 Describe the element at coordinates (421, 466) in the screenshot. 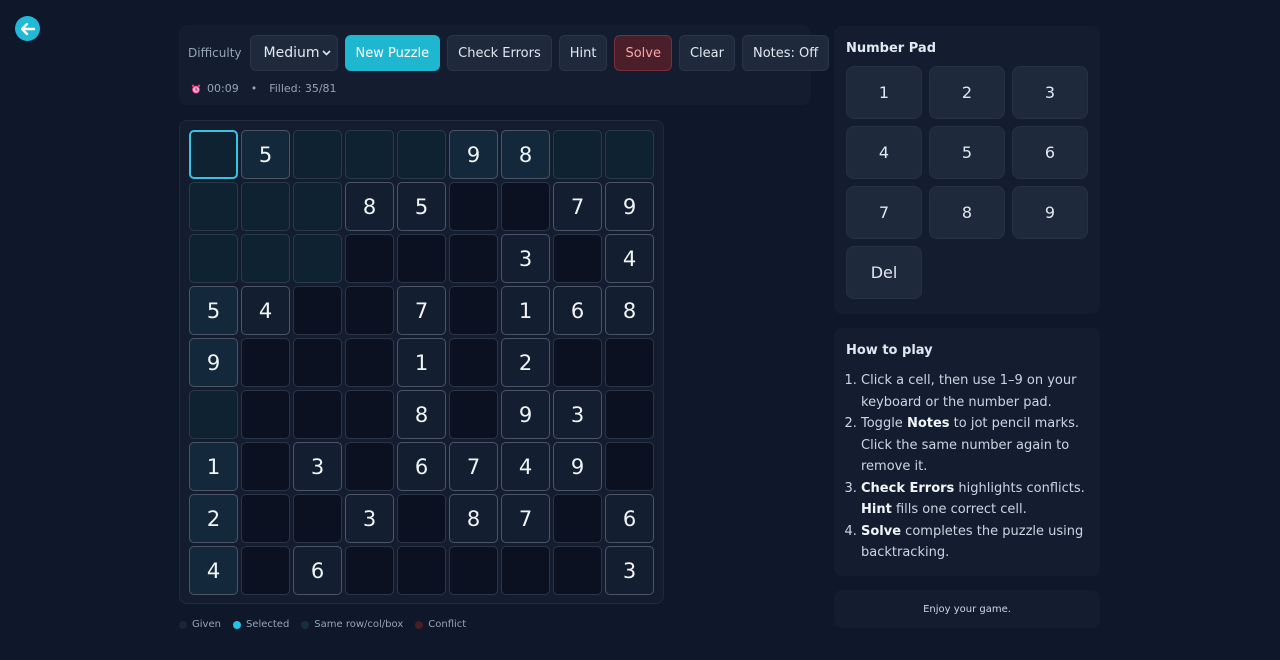

I see `board-cell-r7c5: 6` at that location.